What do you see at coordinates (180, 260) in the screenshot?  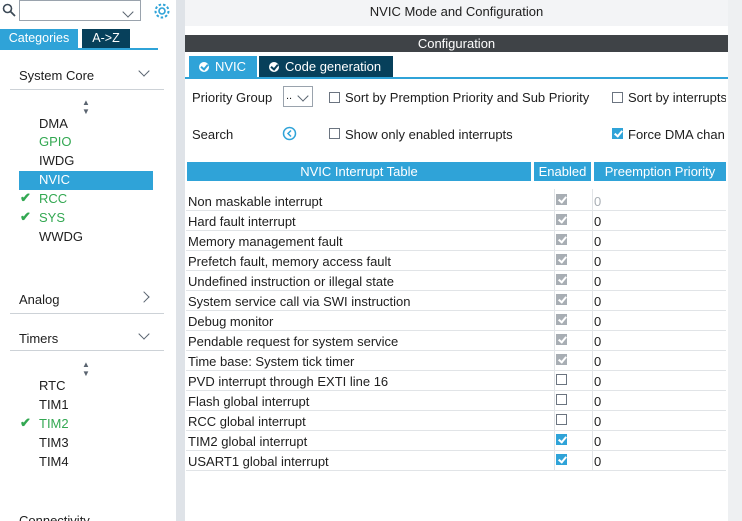 I see `panel-splitter` at bounding box center [180, 260].